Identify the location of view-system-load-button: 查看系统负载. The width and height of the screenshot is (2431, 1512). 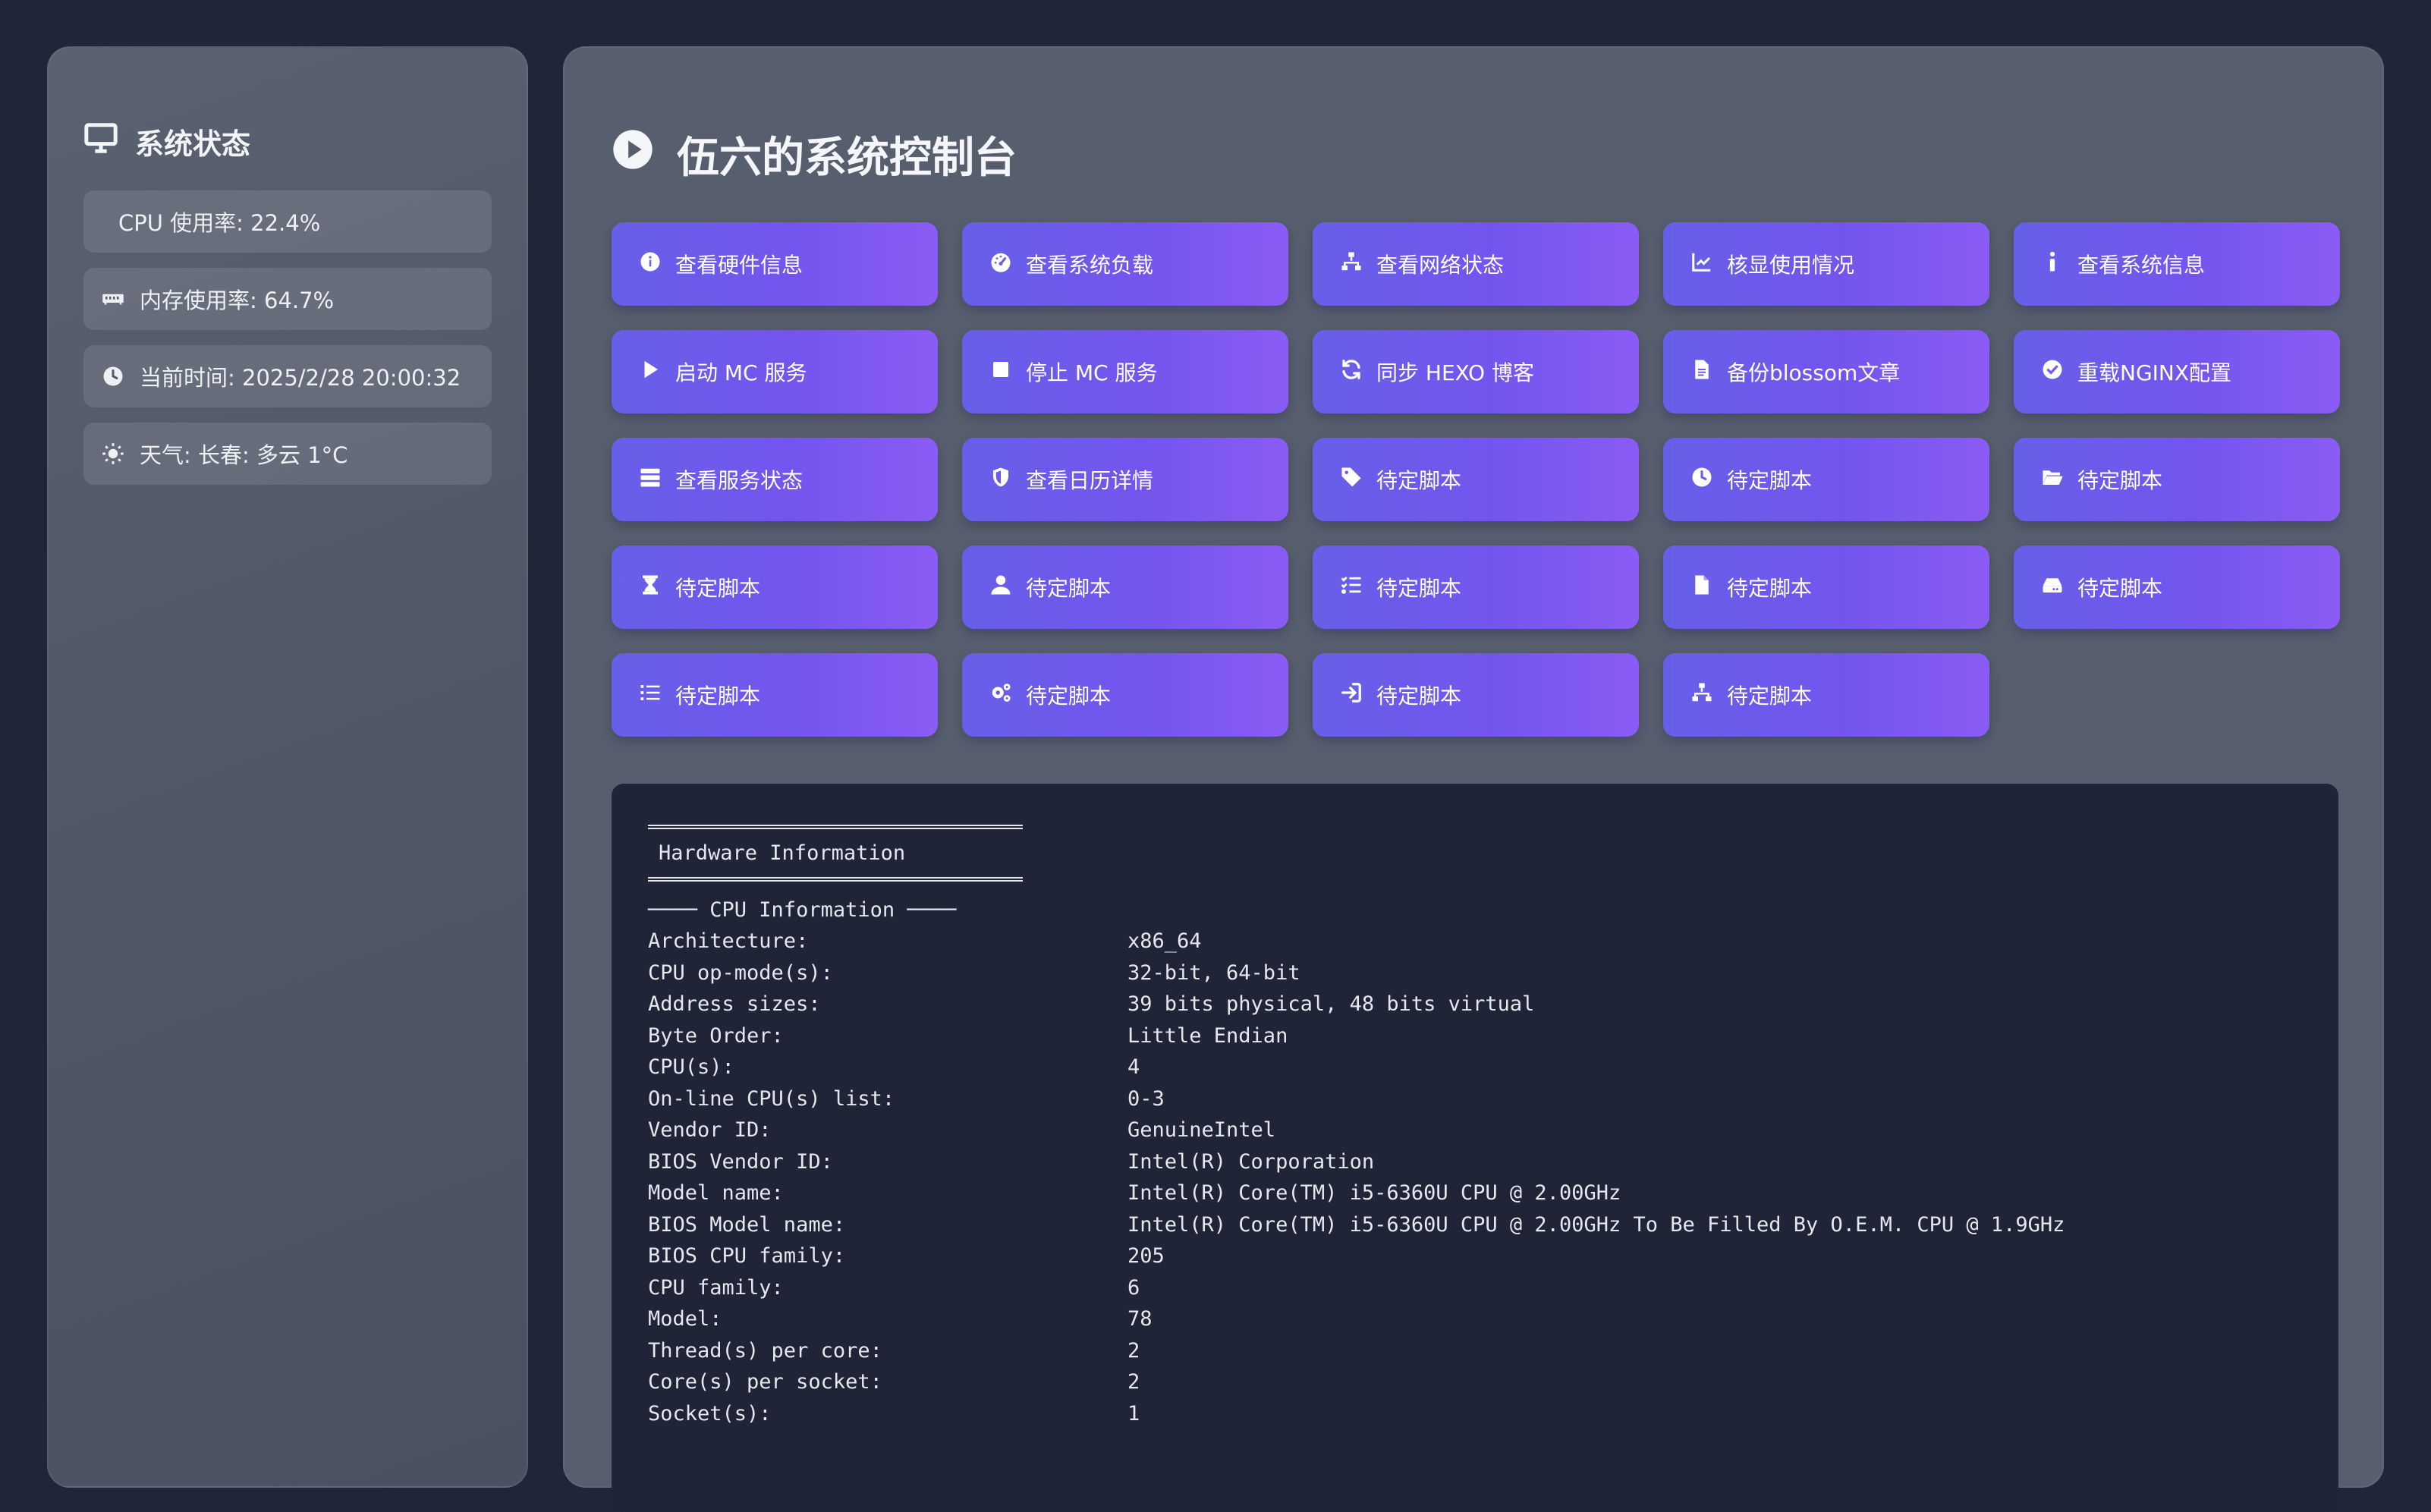
(1125, 264).